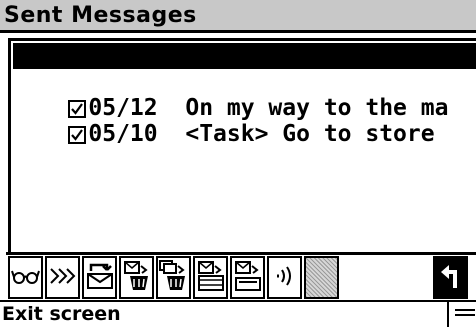 Image resolution: width=476 pixels, height=327 pixels. What do you see at coordinates (358, 277) in the screenshot?
I see `toolbar-spacer` at bounding box center [358, 277].